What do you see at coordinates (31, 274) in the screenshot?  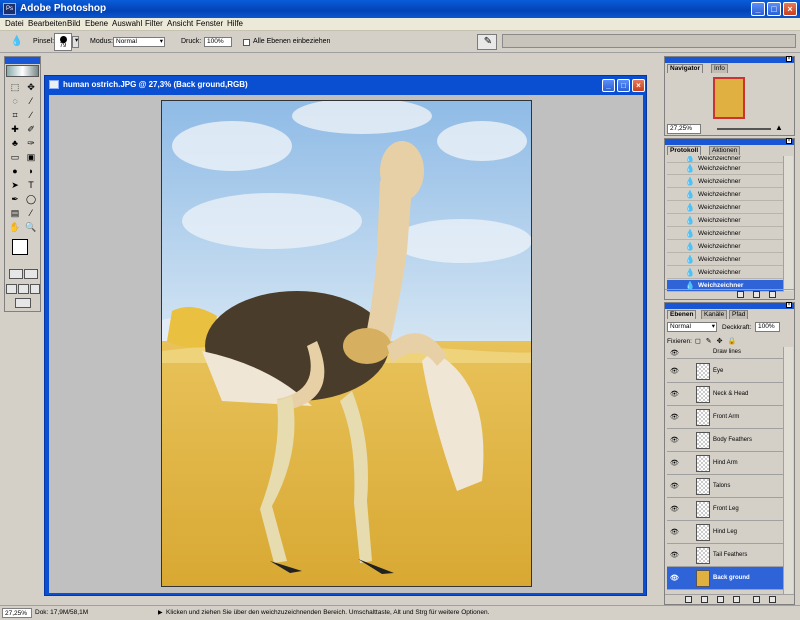 I see `quick-mask-mode-icon` at bounding box center [31, 274].